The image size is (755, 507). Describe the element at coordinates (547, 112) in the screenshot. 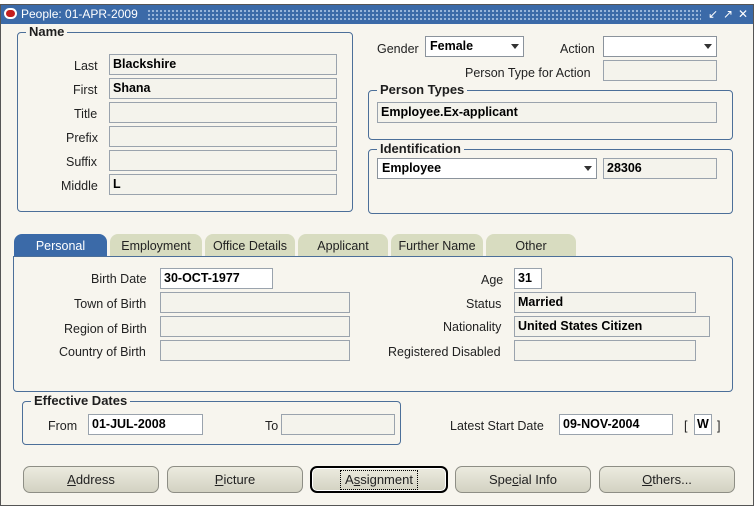

I see `person-types-field: Employee.Ex-applicant` at that location.